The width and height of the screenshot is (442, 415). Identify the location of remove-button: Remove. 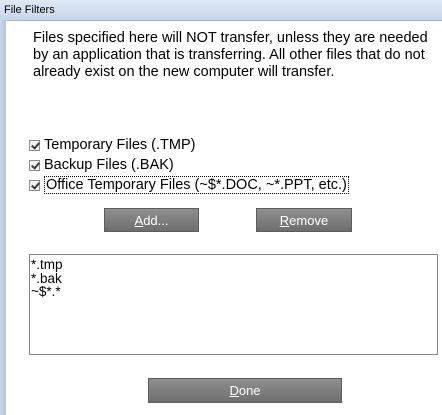
(304, 220).